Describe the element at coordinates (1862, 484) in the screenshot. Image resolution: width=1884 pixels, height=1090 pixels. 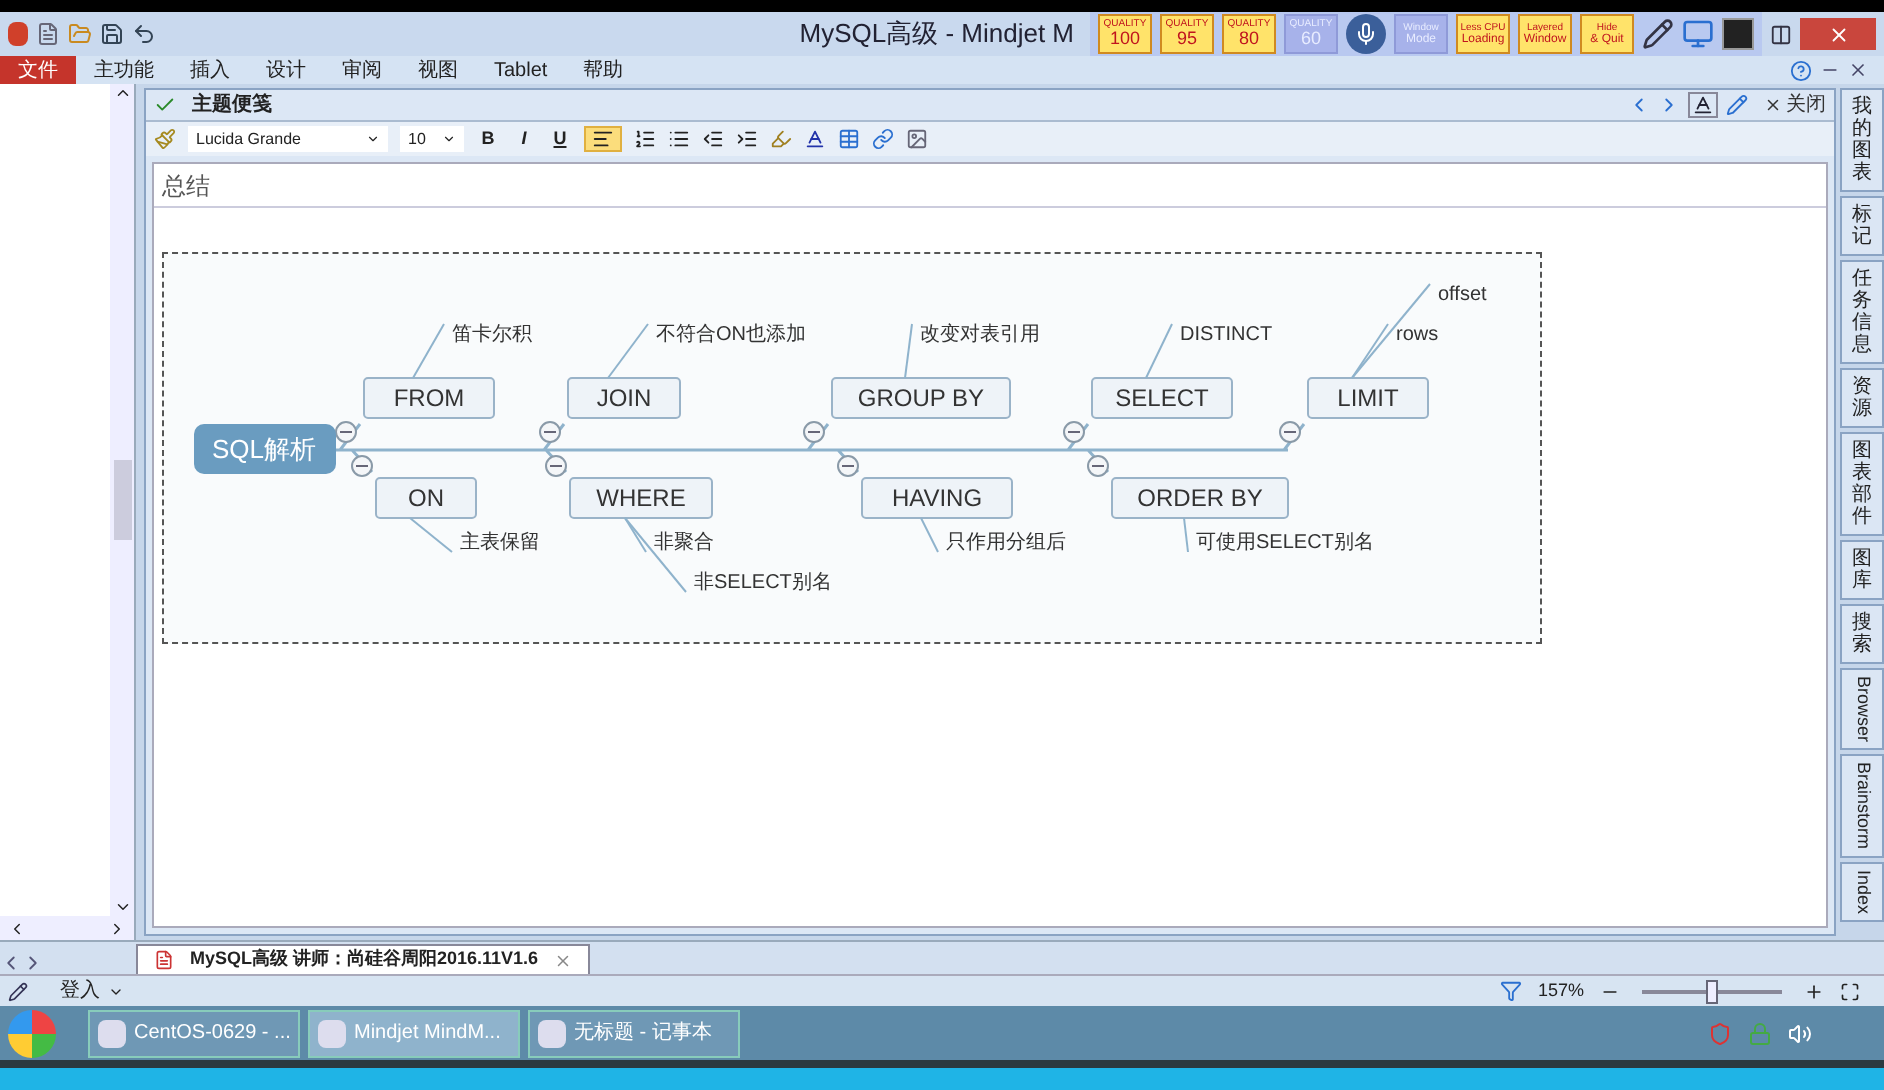
I see `side-tab: 图表部件` at that location.